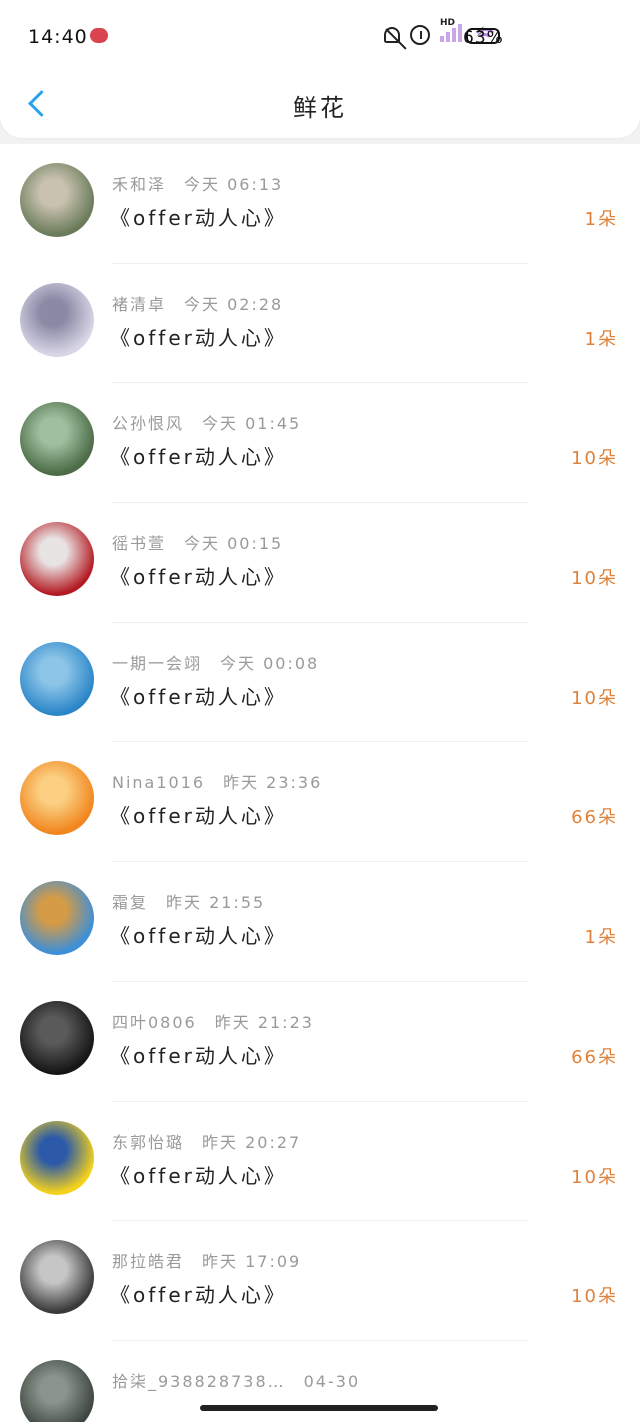  What do you see at coordinates (148, 423) in the screenshot?
I see `sender-name: 公孙恨风` at bounding box center [148, 423].